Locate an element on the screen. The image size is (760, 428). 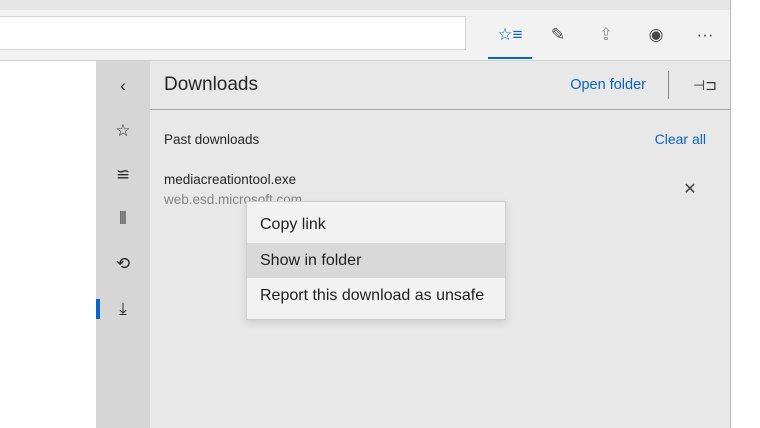
pane-title: Downloads is located at coordinates (211, 84).